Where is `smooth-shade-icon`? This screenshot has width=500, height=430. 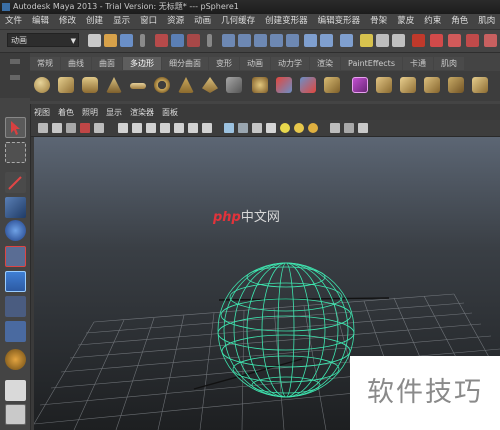
smooth-shade-icon is located at coordinates (243, 128).